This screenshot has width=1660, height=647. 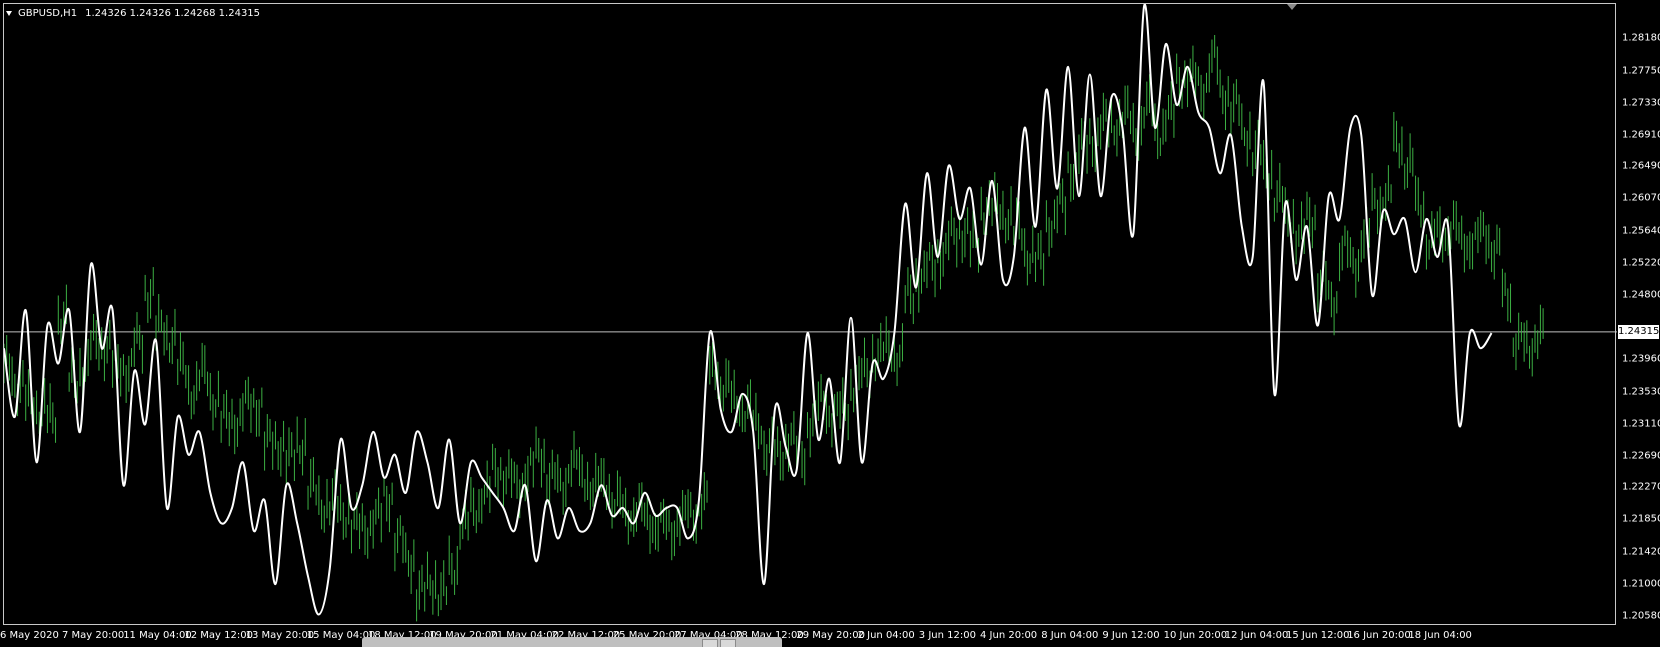 What do you see at coordinates (1641, 455) in the screenshot?
I see `price-tick-label: 1.22690` at bounding box center [1641, 455].